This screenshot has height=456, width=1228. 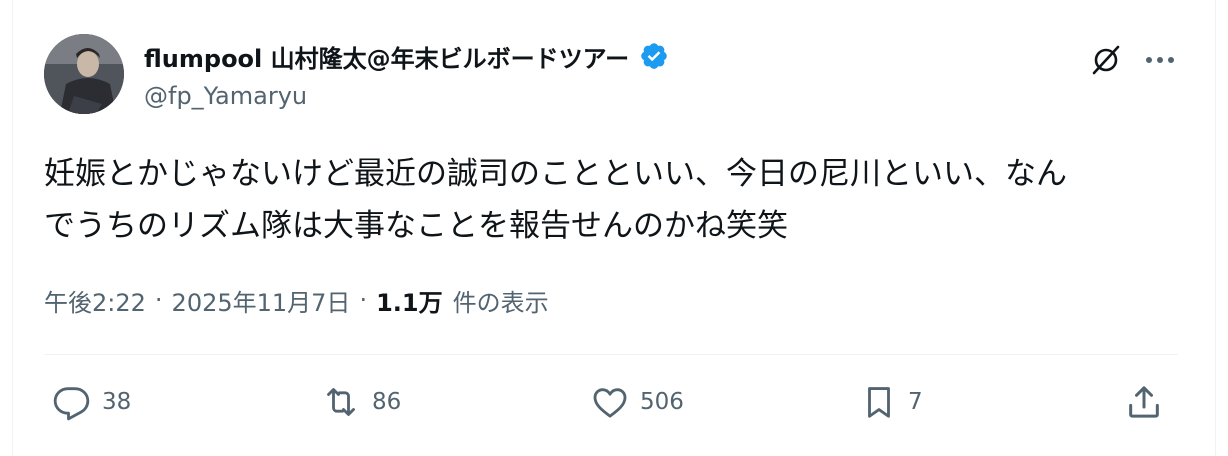 I want to click on divider, so click(x=611, y=354).